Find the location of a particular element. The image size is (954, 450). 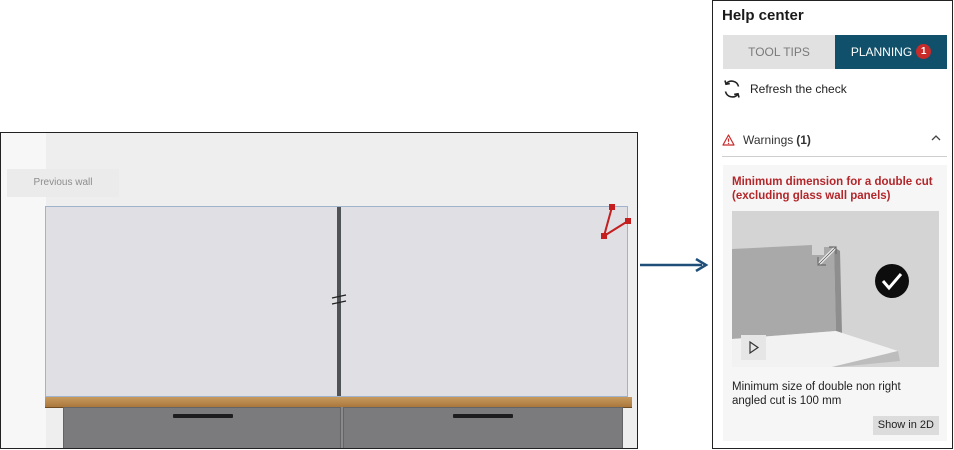

help-tabs: TOOL TIPS PLANNING 1 is located at coordinates (835, 52).